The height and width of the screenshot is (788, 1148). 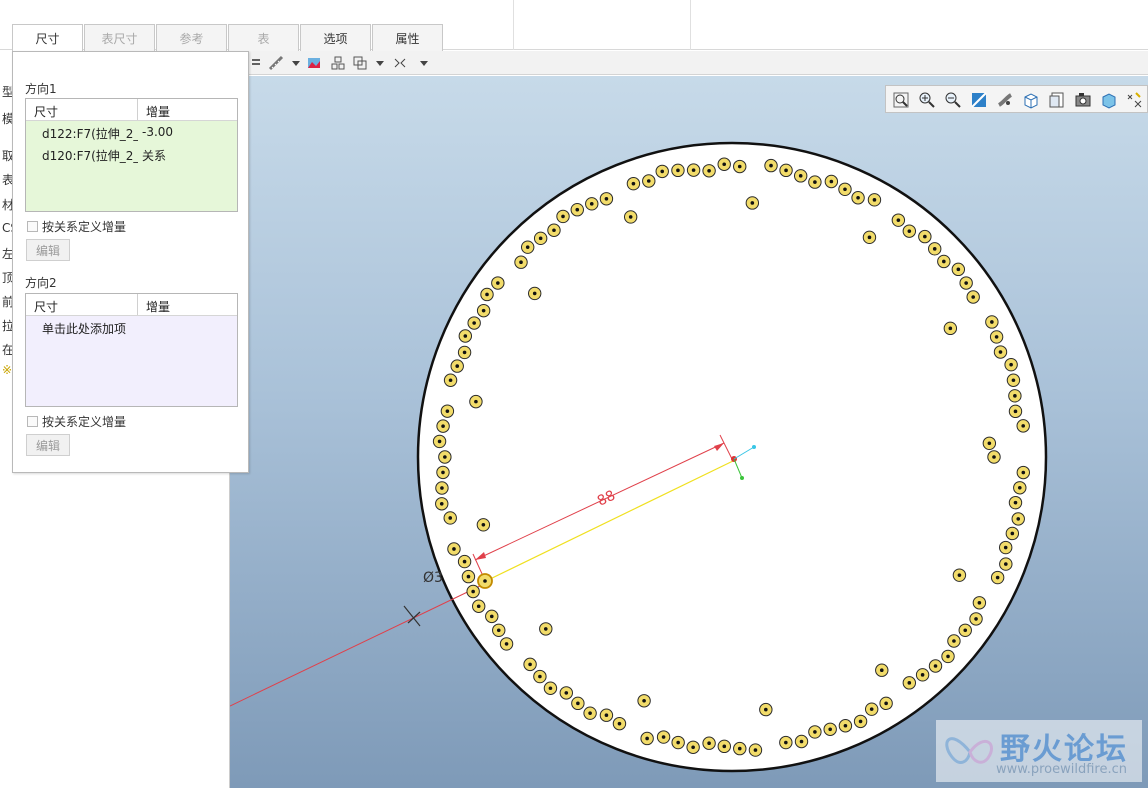 I want to click on zoom-in-icon, so click(x=927, y=100).